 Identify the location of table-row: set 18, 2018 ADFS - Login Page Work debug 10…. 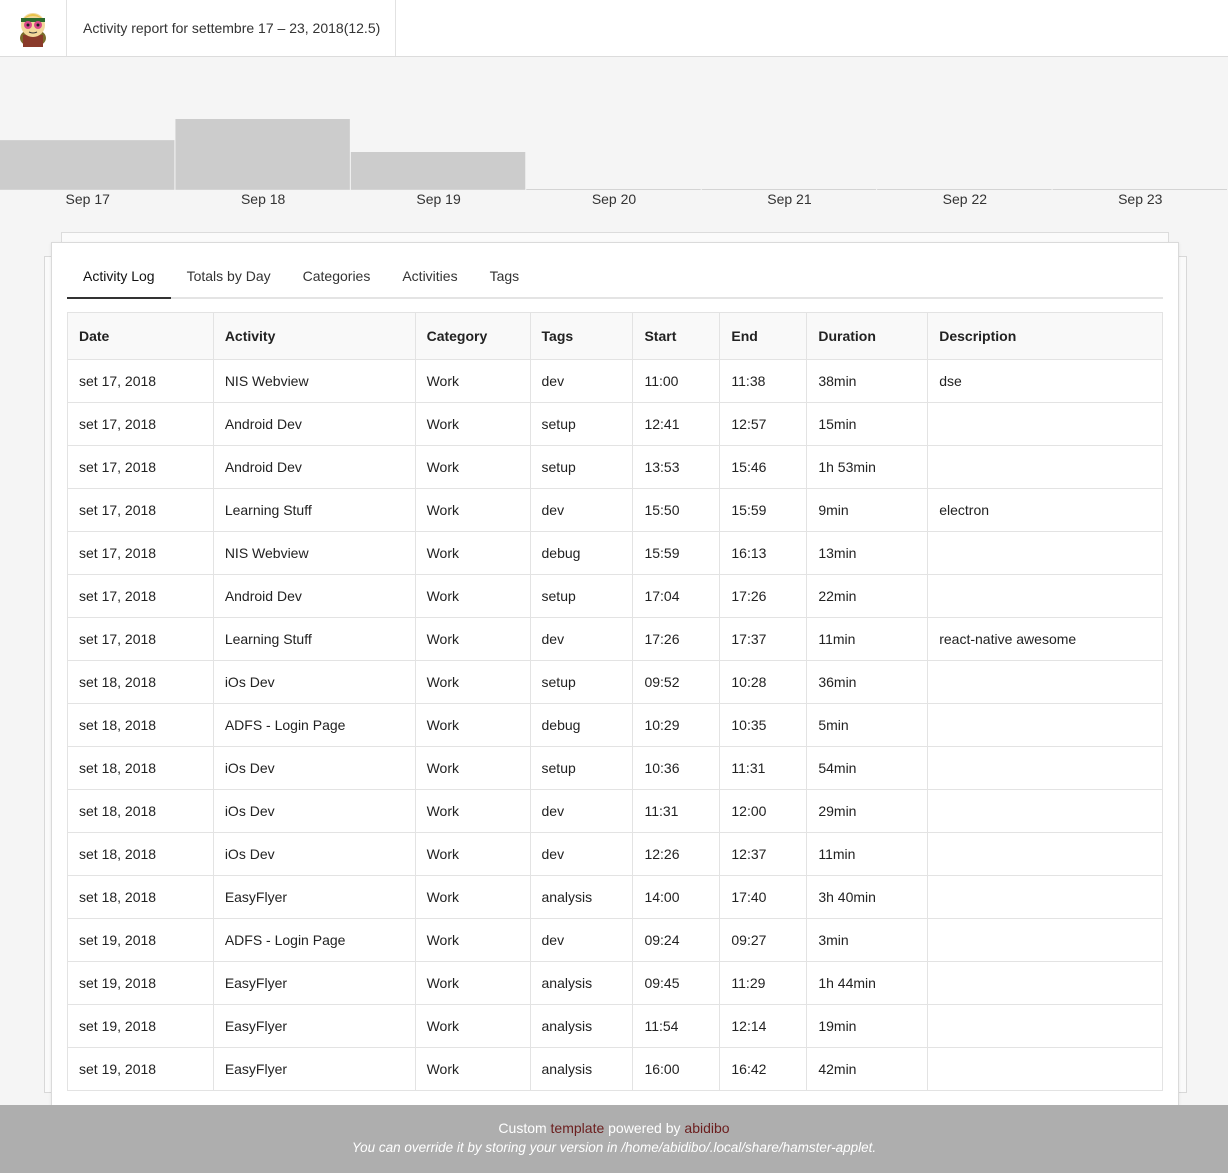
(615, 725).